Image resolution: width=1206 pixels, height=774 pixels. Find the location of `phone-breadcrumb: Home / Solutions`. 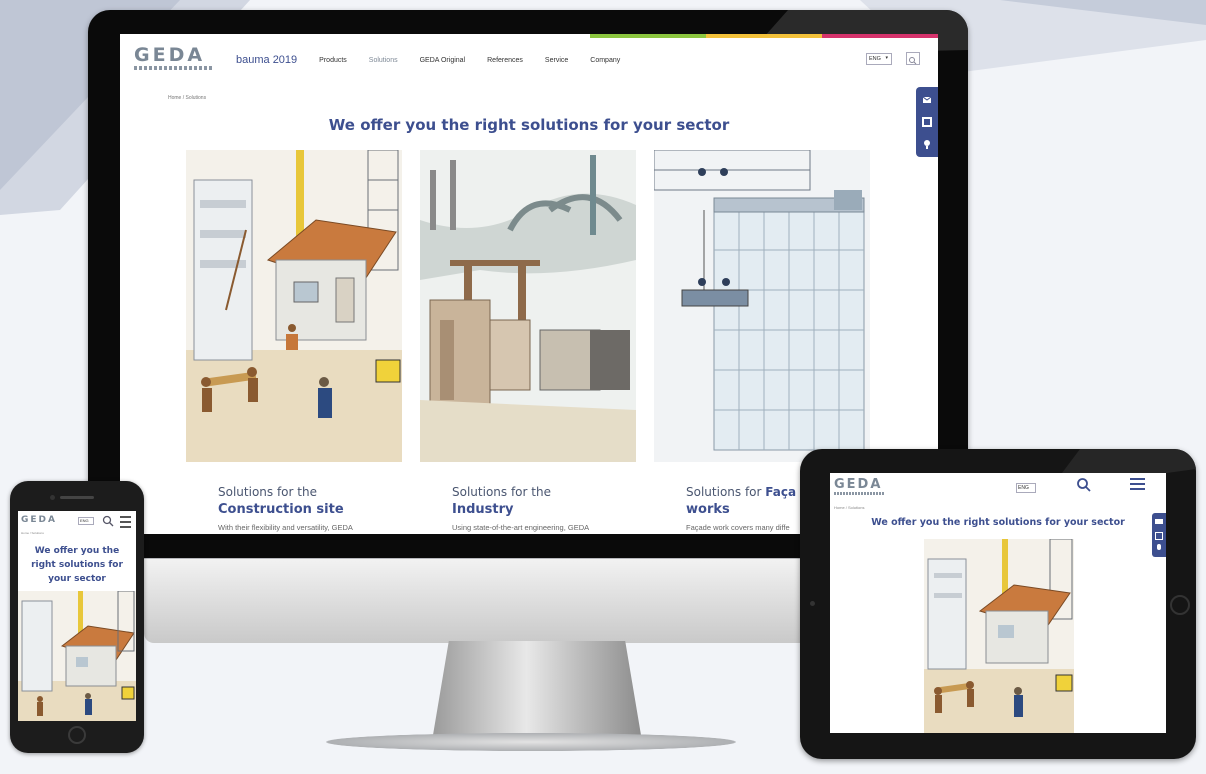

phone-breadcrumb: Home / Solutions is located at coordinates (32, 533).